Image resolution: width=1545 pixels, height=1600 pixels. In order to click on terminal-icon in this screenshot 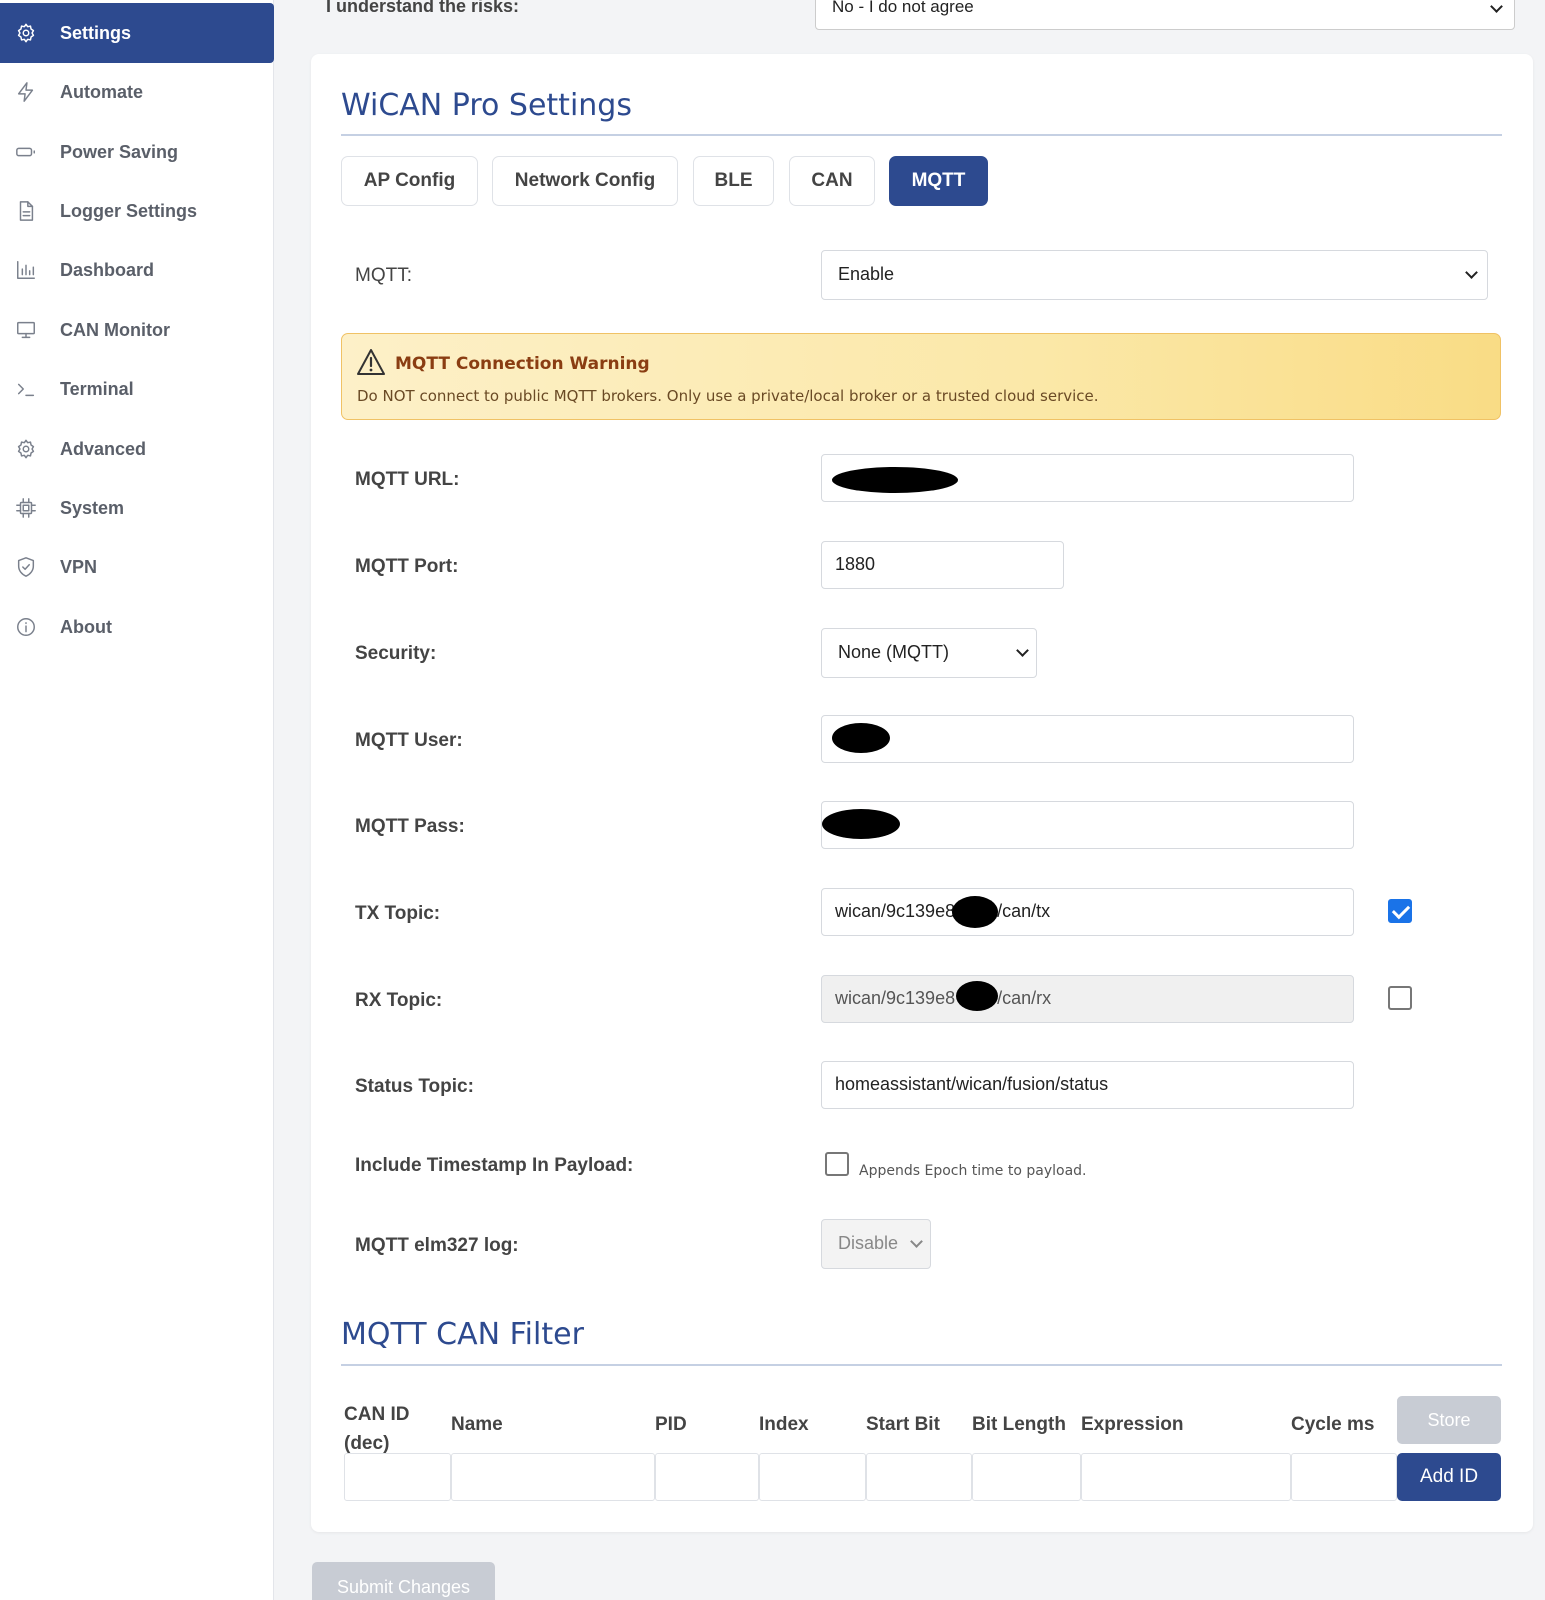, I will do `click(26, 389)`.